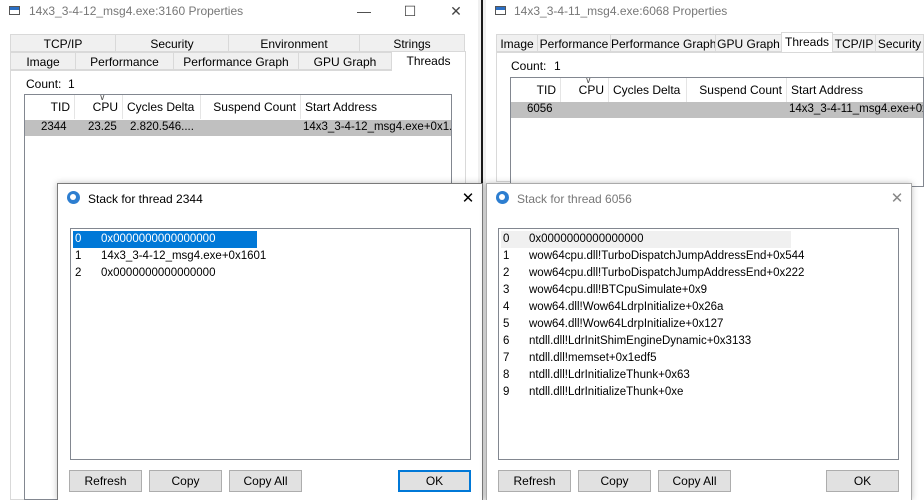  I want to click on list-item: 3 wow64cpu.dll!BTCpuSimulate+0x9, so click(698, 290).